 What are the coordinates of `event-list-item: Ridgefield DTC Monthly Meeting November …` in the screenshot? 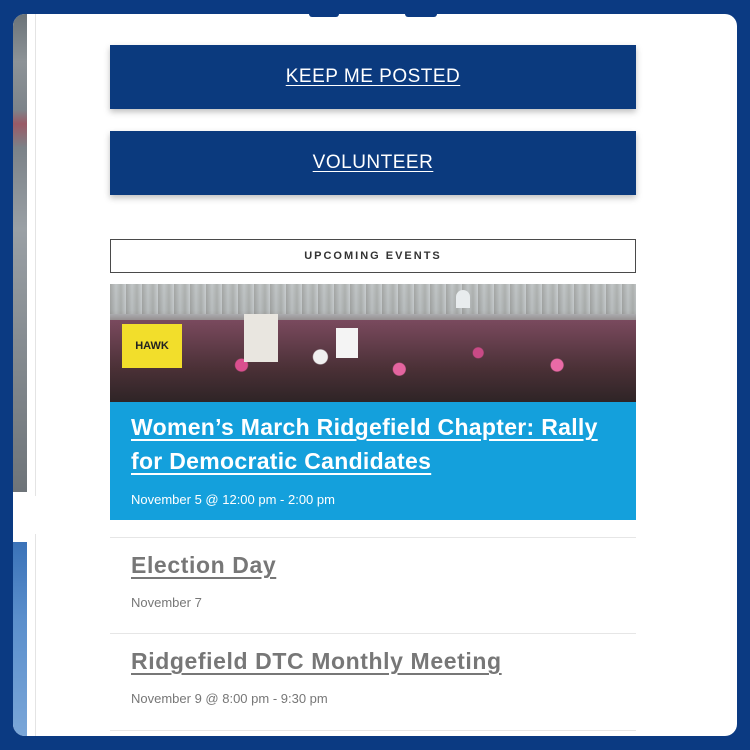 It's located at (373, 681).